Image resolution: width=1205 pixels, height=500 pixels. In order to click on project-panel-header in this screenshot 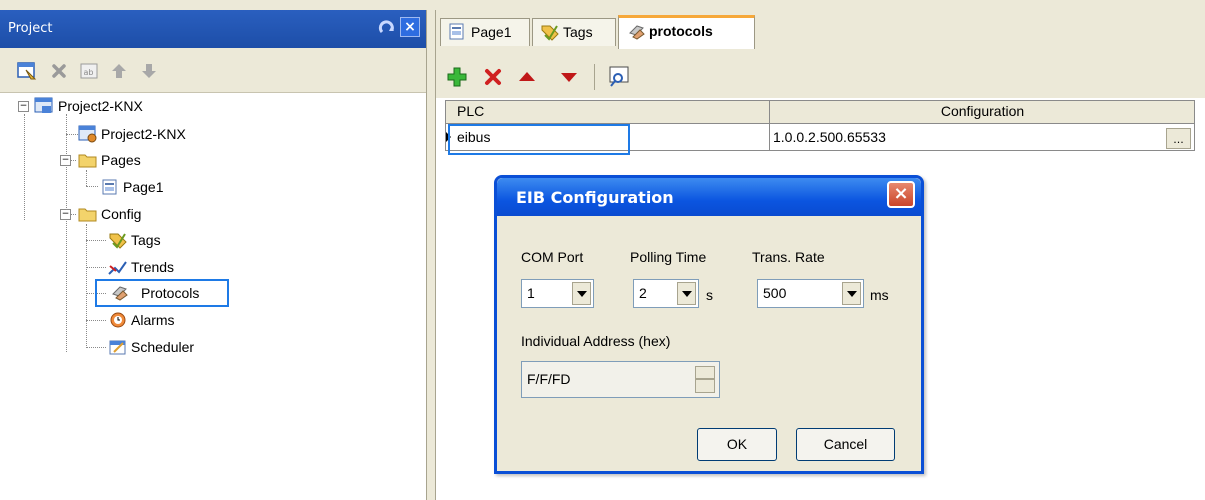, I will do `click(213, 29)`.